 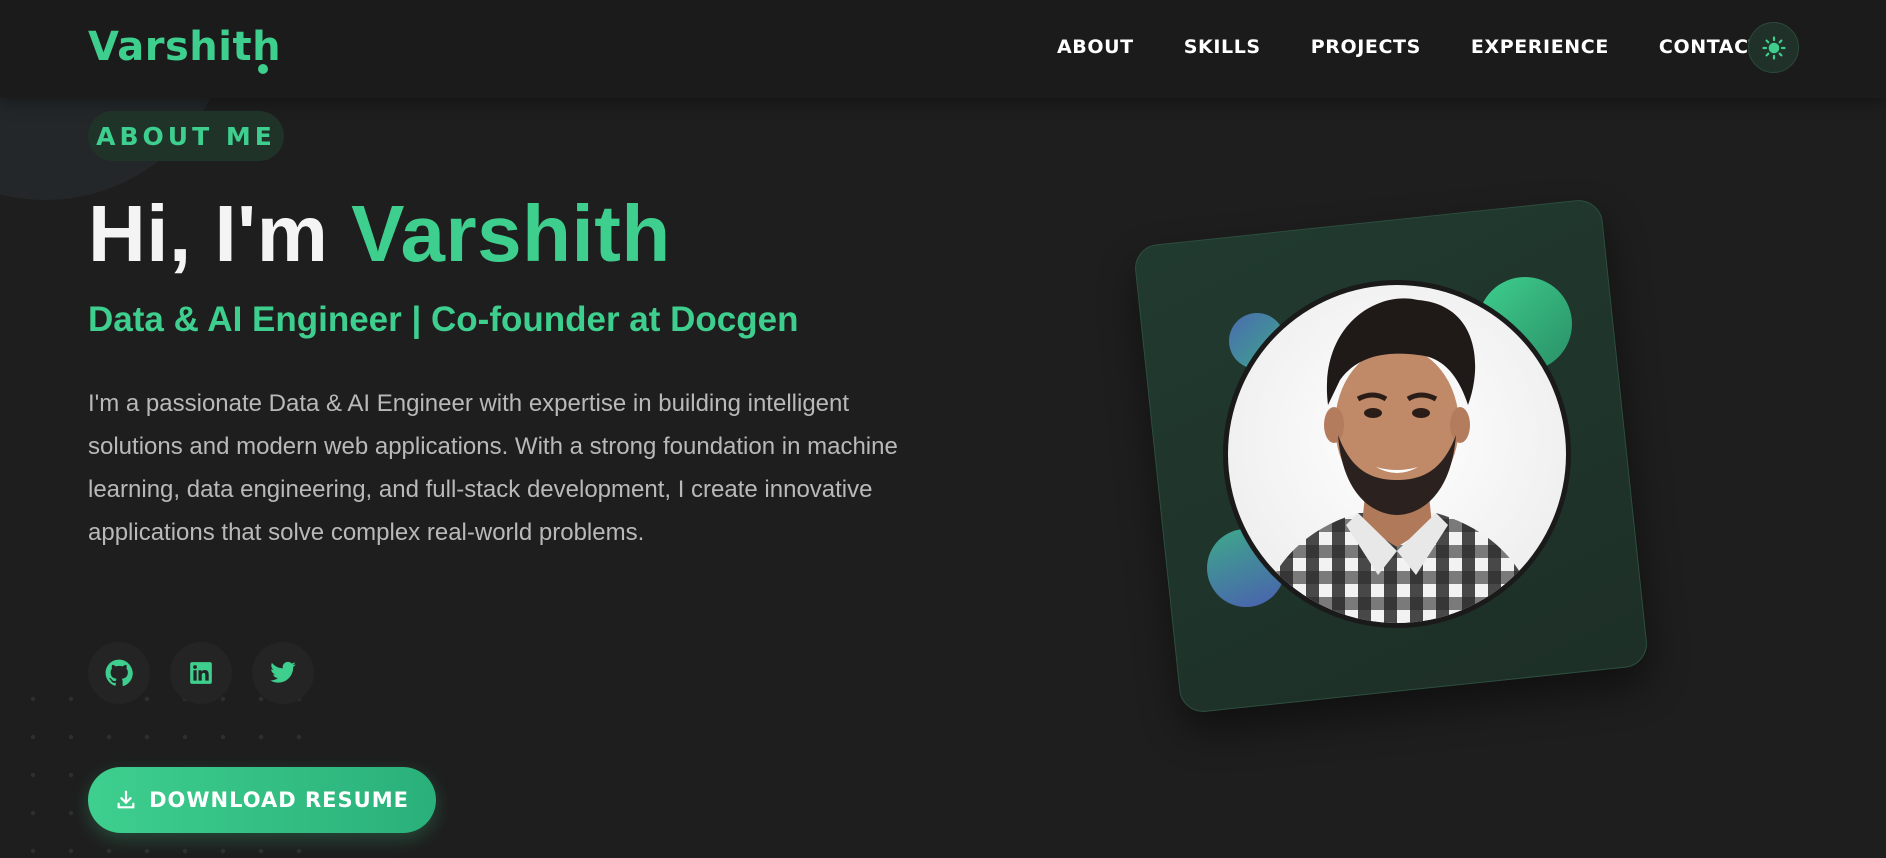 I want to click on twitter-link, so click(x=283, y=673).